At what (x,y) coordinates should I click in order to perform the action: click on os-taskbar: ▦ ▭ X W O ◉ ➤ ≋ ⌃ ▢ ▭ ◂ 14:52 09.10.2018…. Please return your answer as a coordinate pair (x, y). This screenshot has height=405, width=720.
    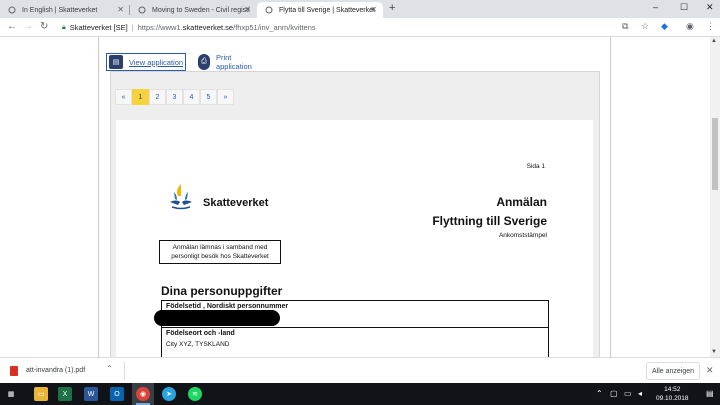
    Looking at the image, I should click on (360, 394).